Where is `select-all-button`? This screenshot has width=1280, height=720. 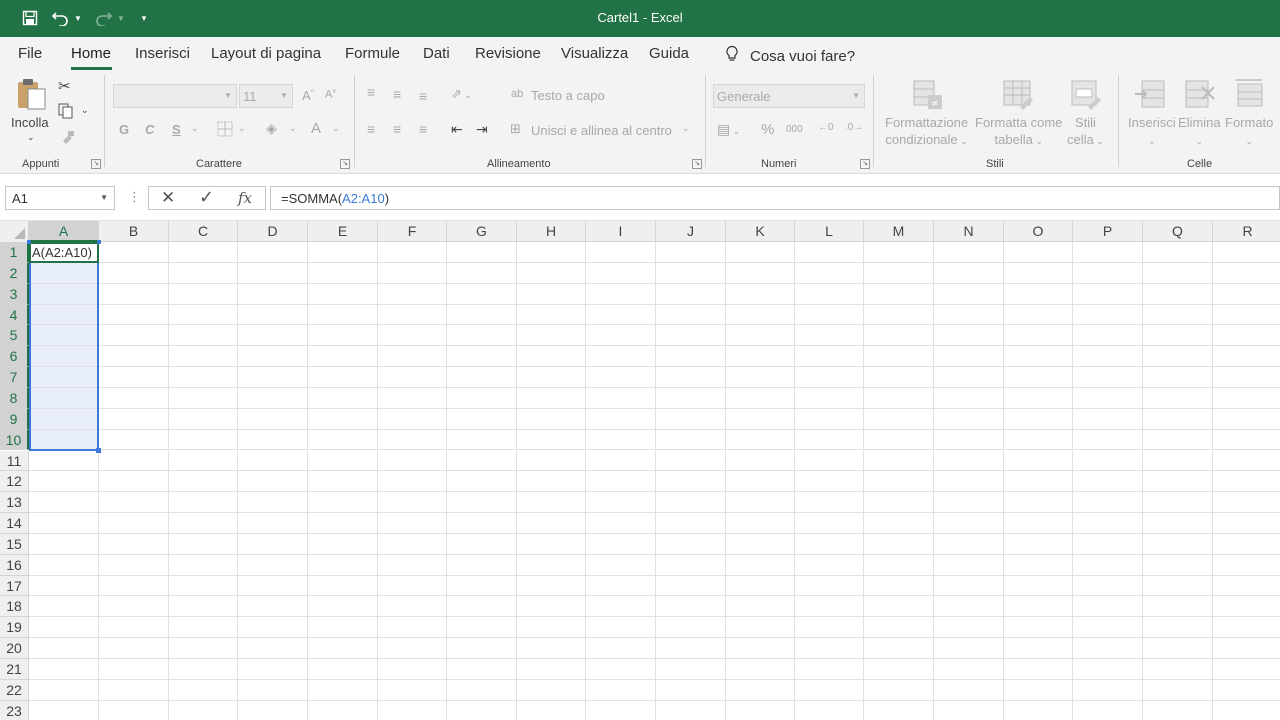
select-all-button is located at coordinates (14, 231).